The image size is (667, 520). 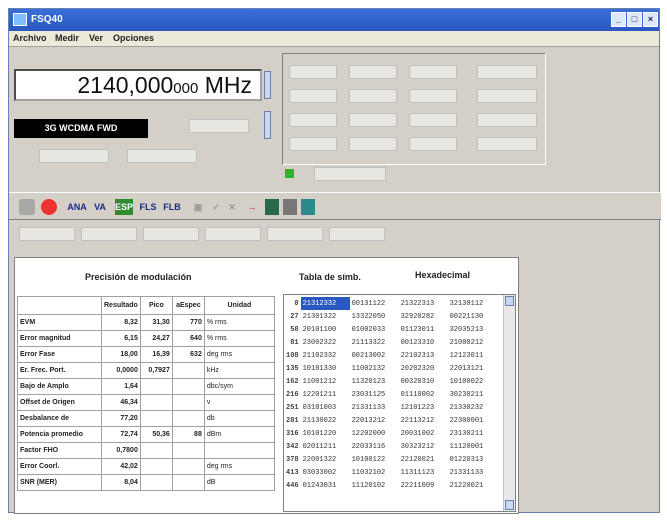 I want to click on save-icon: ▣, so click(x=198, y=207).